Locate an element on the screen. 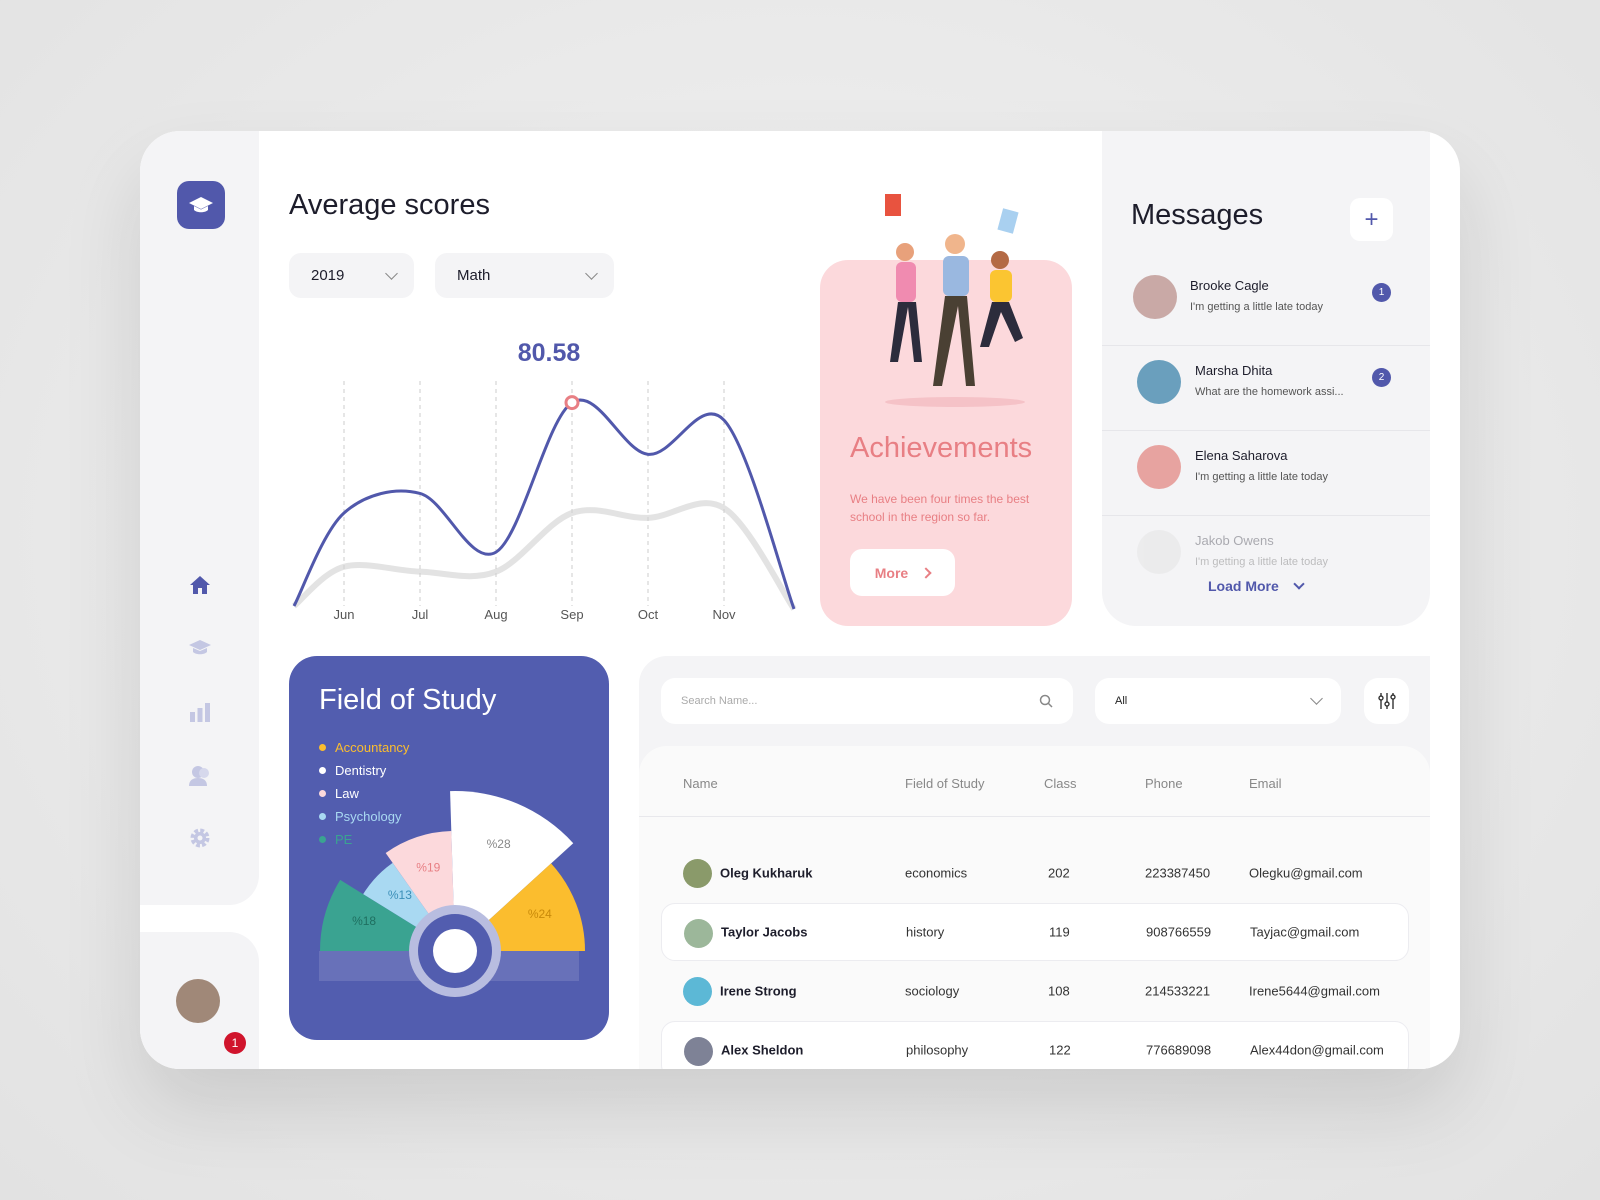  segment-label: %28 is located at coordinates (499, 844).